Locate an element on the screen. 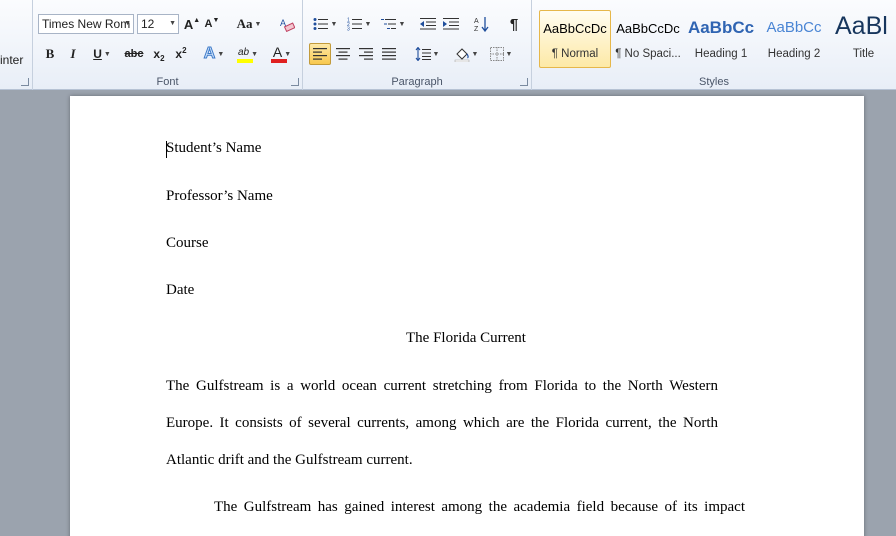 The width and height of the screenshot is (896, 536). bullets-icon is located at coordinates (320, 24).